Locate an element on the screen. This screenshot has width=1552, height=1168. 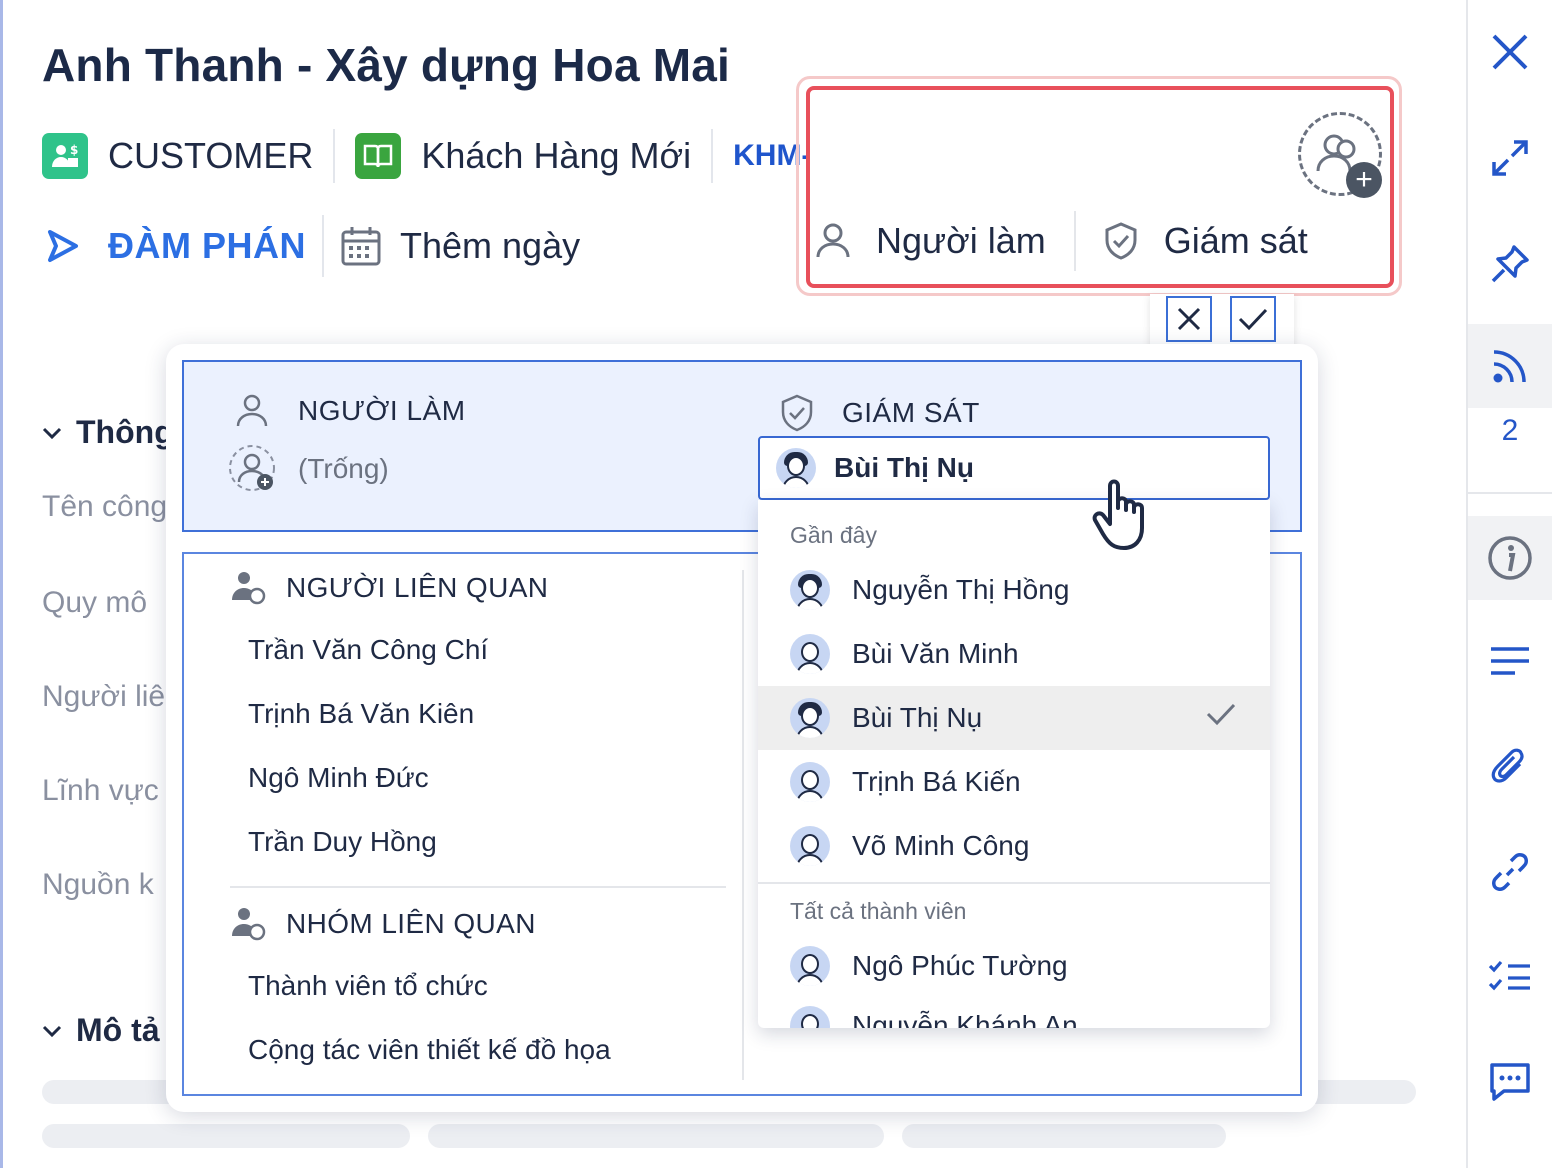
pin-icon is located at coordinates (1510, 264).